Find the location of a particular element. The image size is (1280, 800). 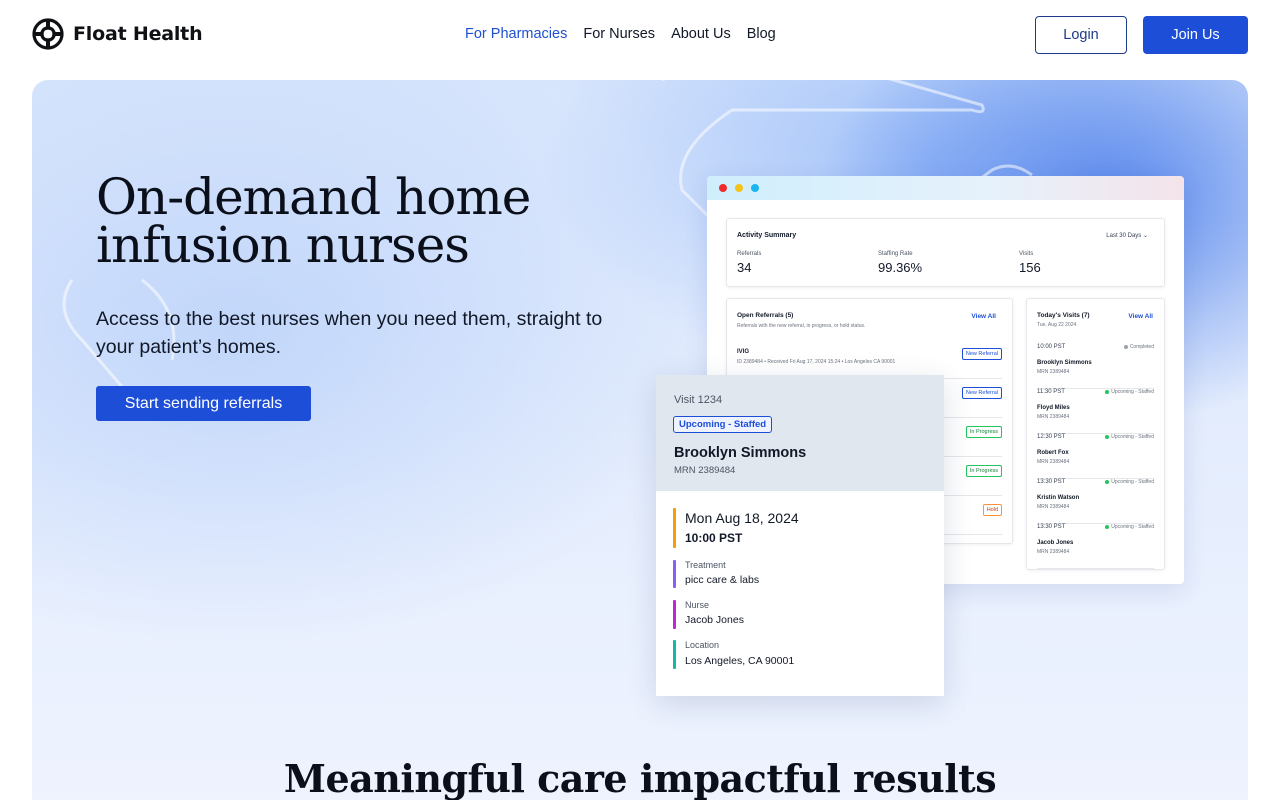

visit-date: Mon Aug 18, 2024 is located at coordinates (742, 518).